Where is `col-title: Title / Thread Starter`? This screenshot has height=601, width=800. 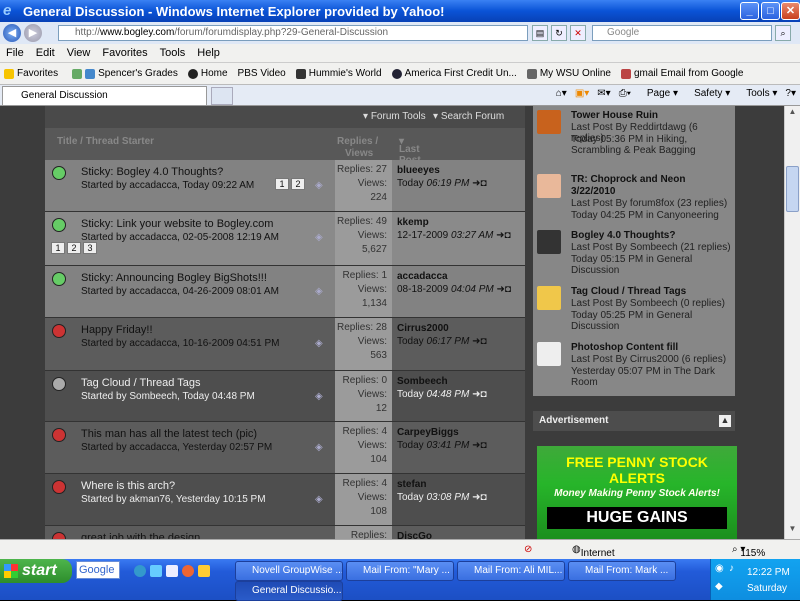 col-title: Title / Thread Starter is located at coordinates (105, 141).